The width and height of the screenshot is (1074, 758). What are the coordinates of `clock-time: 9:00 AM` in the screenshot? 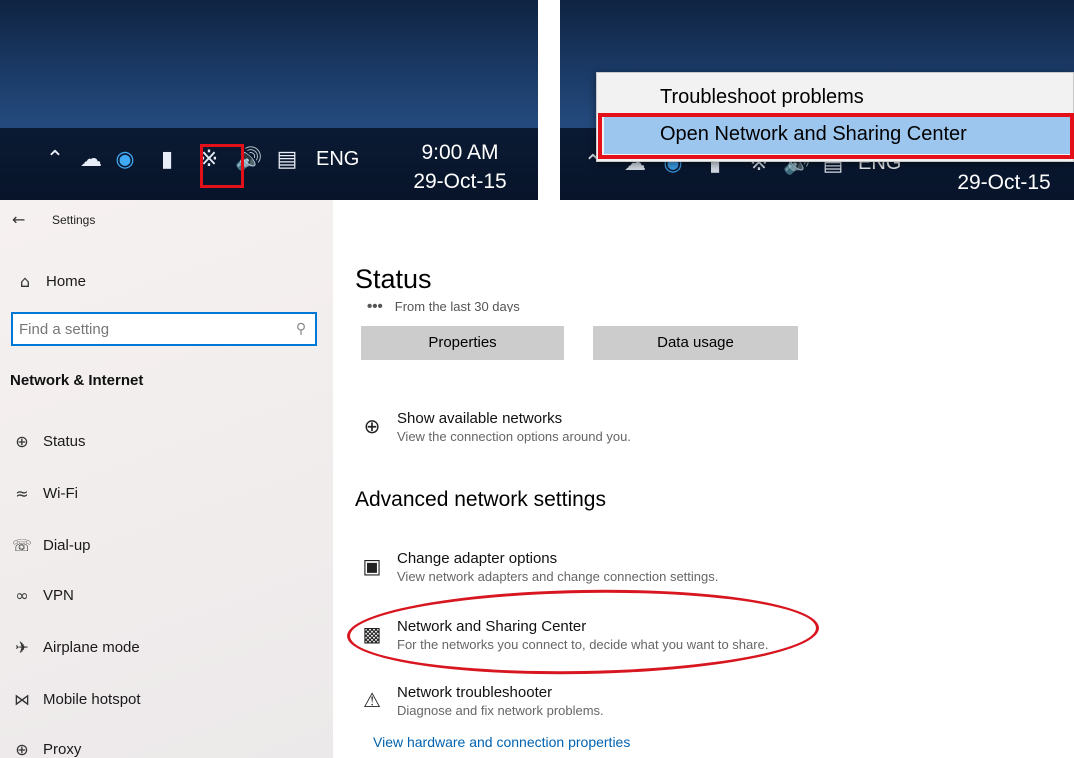 It's located at (460, 152).